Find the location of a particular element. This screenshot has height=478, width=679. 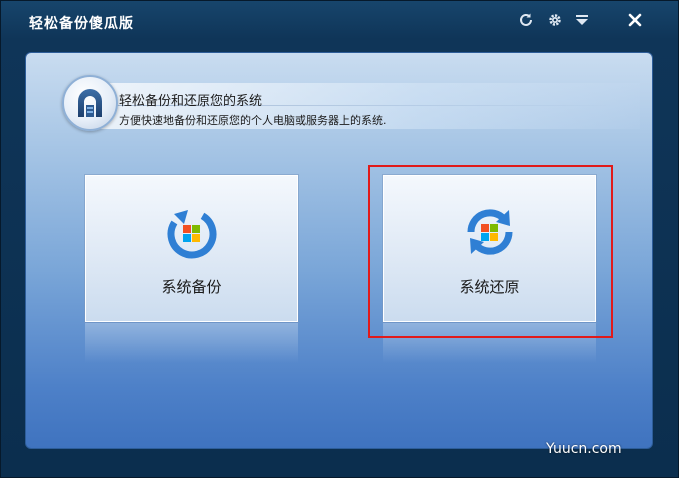

menu-icon is located at coordinates (582, 20).